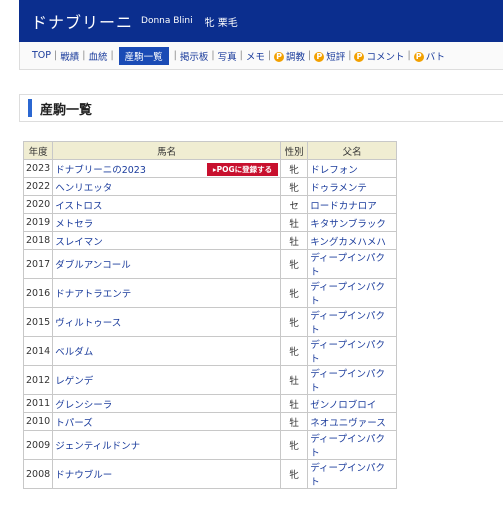 This screenshot has height=512, width=503. I want to click on horse-name-link: ドナブリーニの2023, so click(100, 170).